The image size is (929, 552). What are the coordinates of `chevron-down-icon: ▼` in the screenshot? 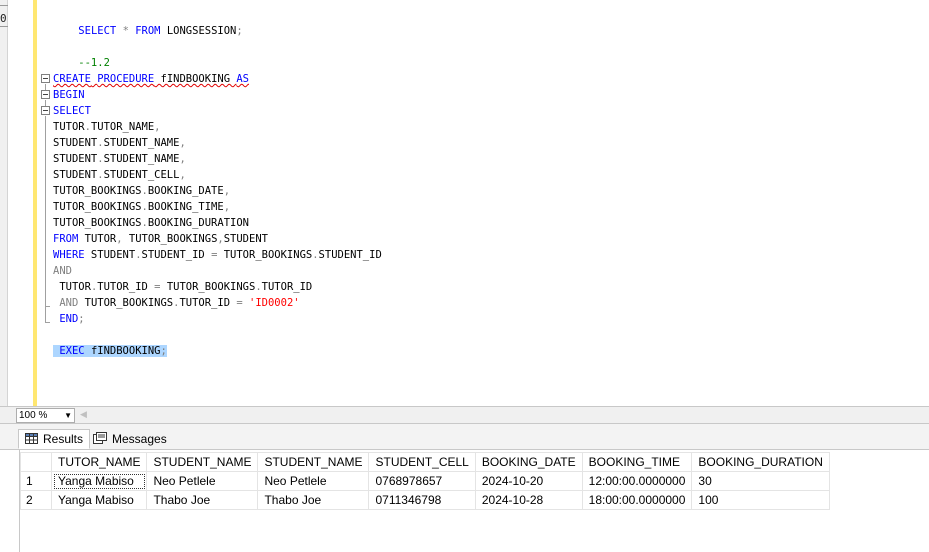 It's located at (68, 415).